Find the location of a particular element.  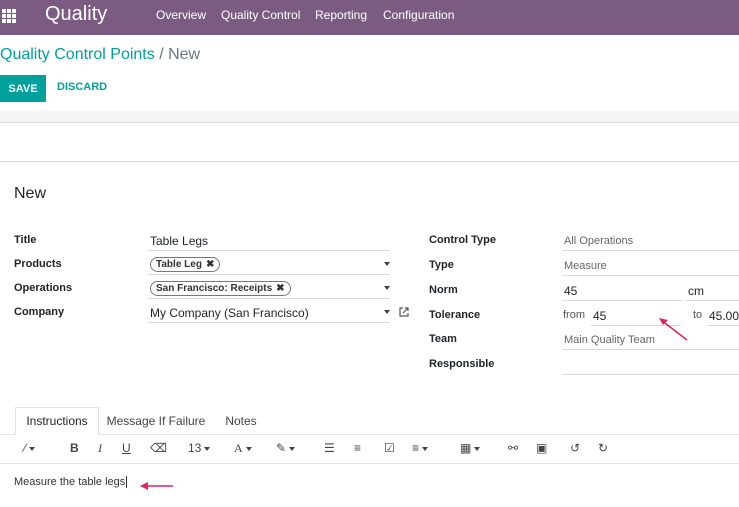

underline-icon: U is located at coordinates (126, 448).